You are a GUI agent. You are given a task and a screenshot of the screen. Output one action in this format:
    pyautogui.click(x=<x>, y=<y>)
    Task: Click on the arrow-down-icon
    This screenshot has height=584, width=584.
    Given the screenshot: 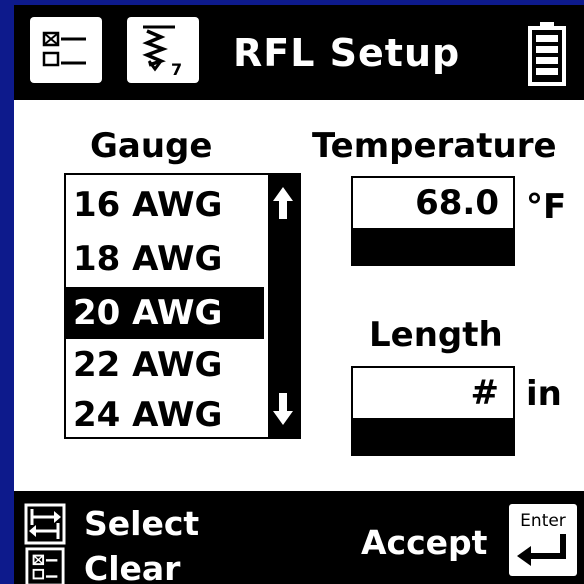 What is the action you would take?
    pyautogui.click(x=283, y=409)
    